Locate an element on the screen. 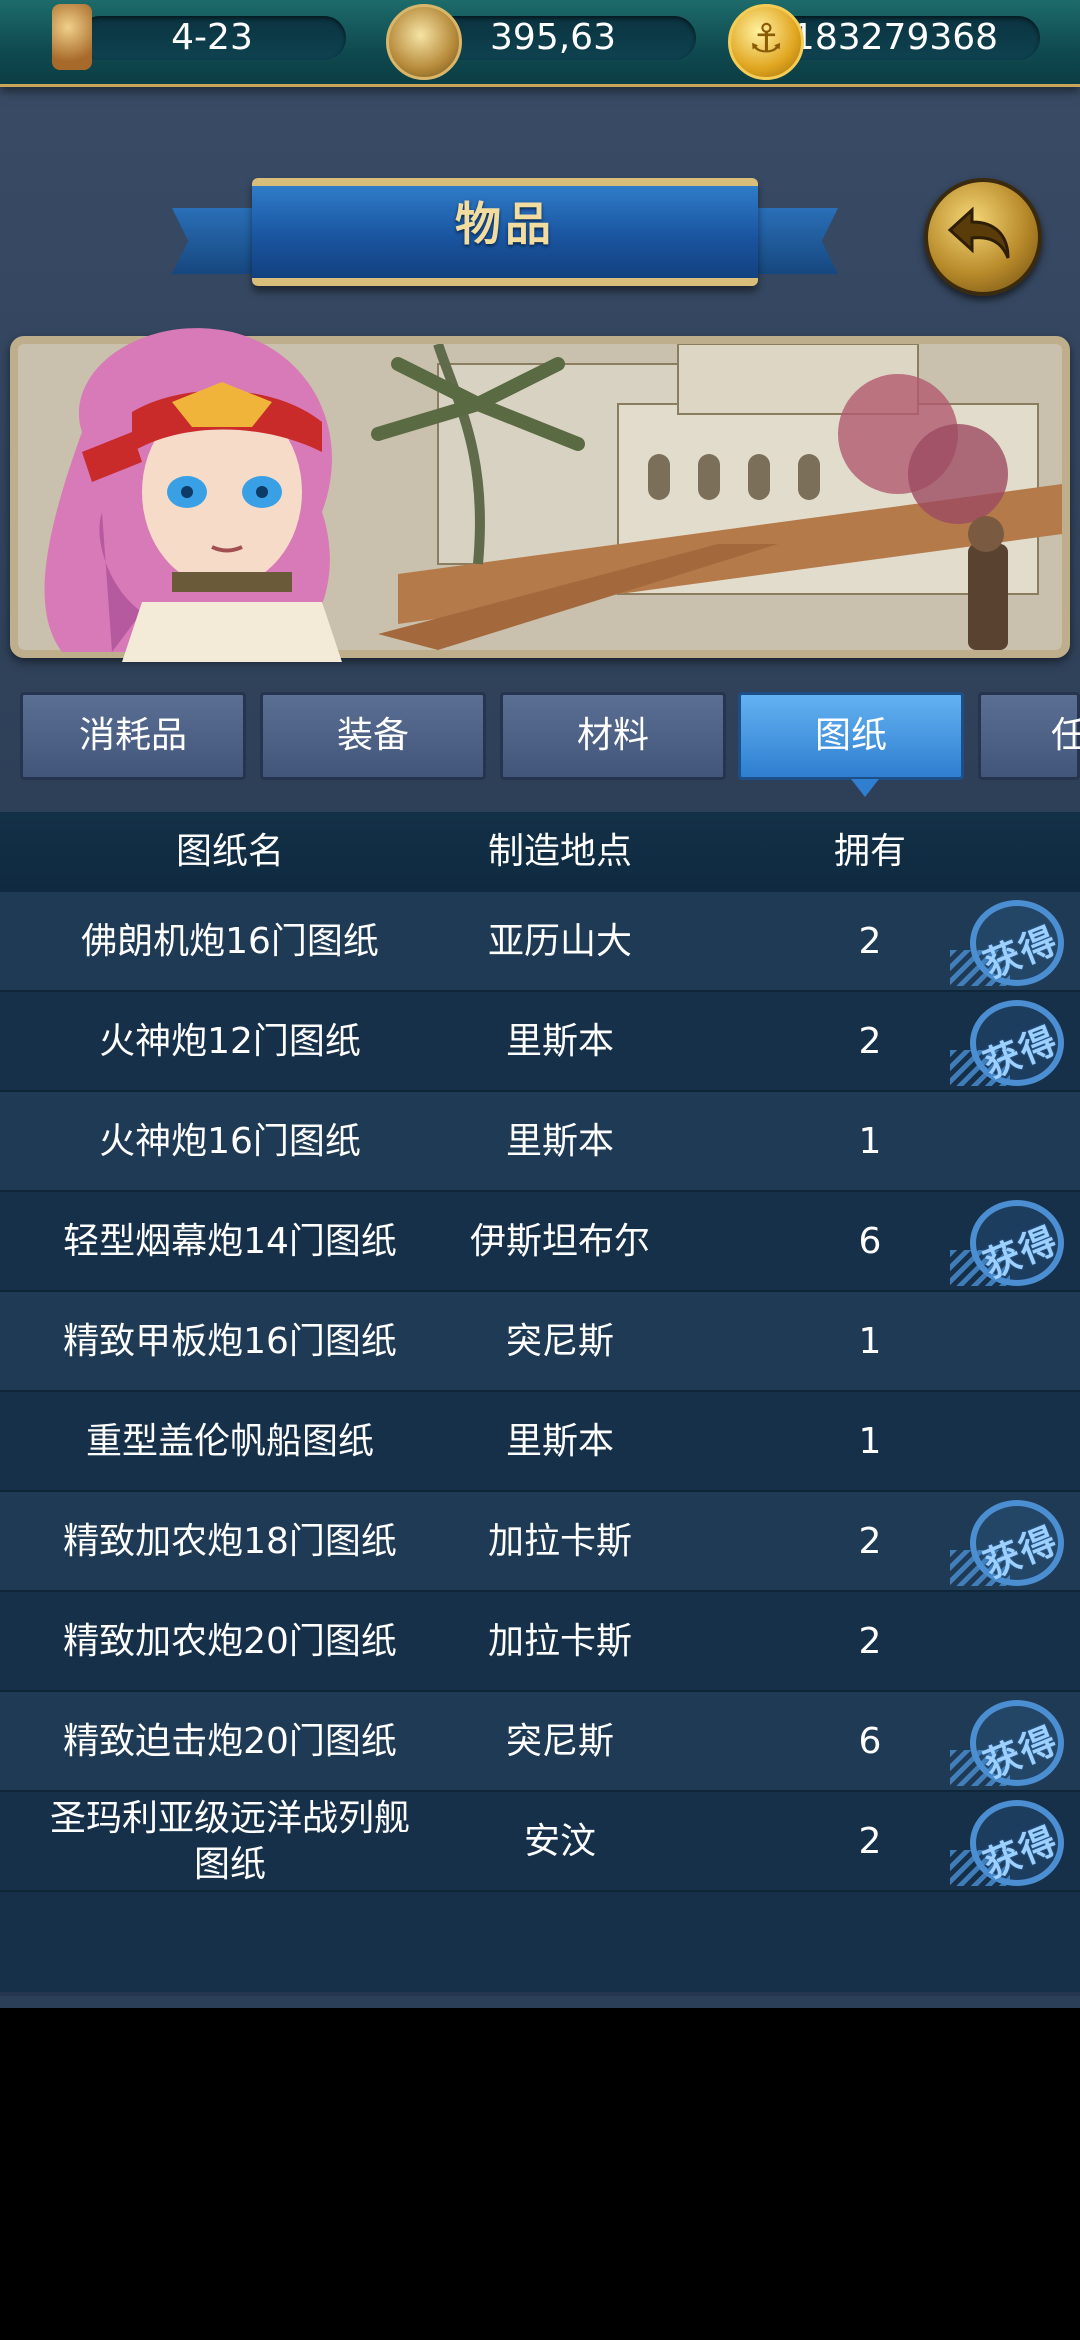 The image size is (1080, 2340). tab-blueprints: 图纸 is located at coordinates (851, 744).